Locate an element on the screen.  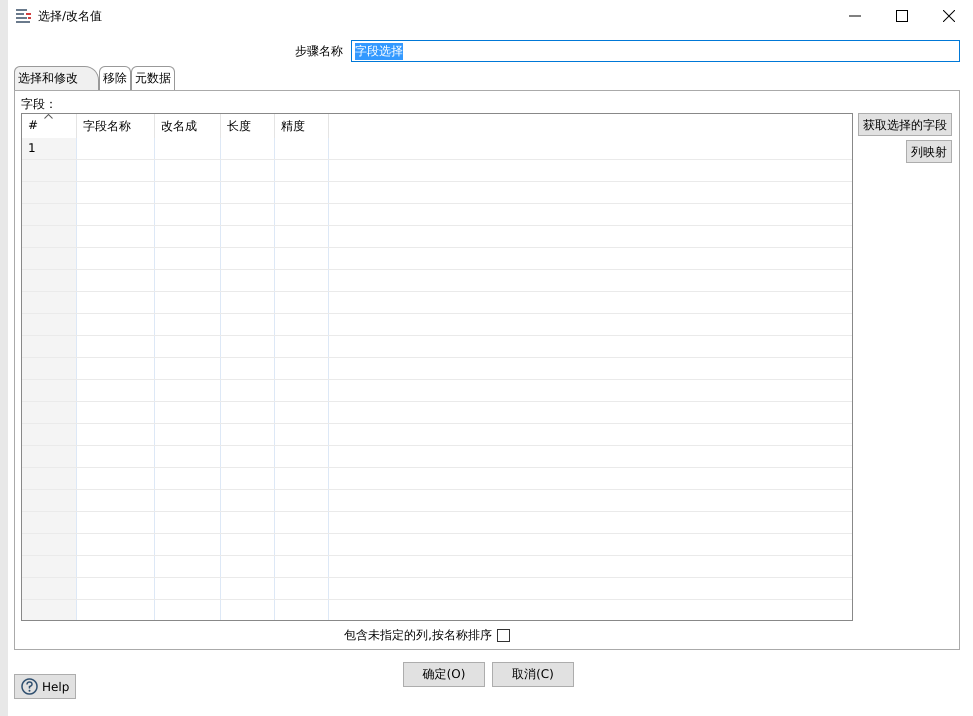
side-button: 列映射 is located at coordinates (929, 151).